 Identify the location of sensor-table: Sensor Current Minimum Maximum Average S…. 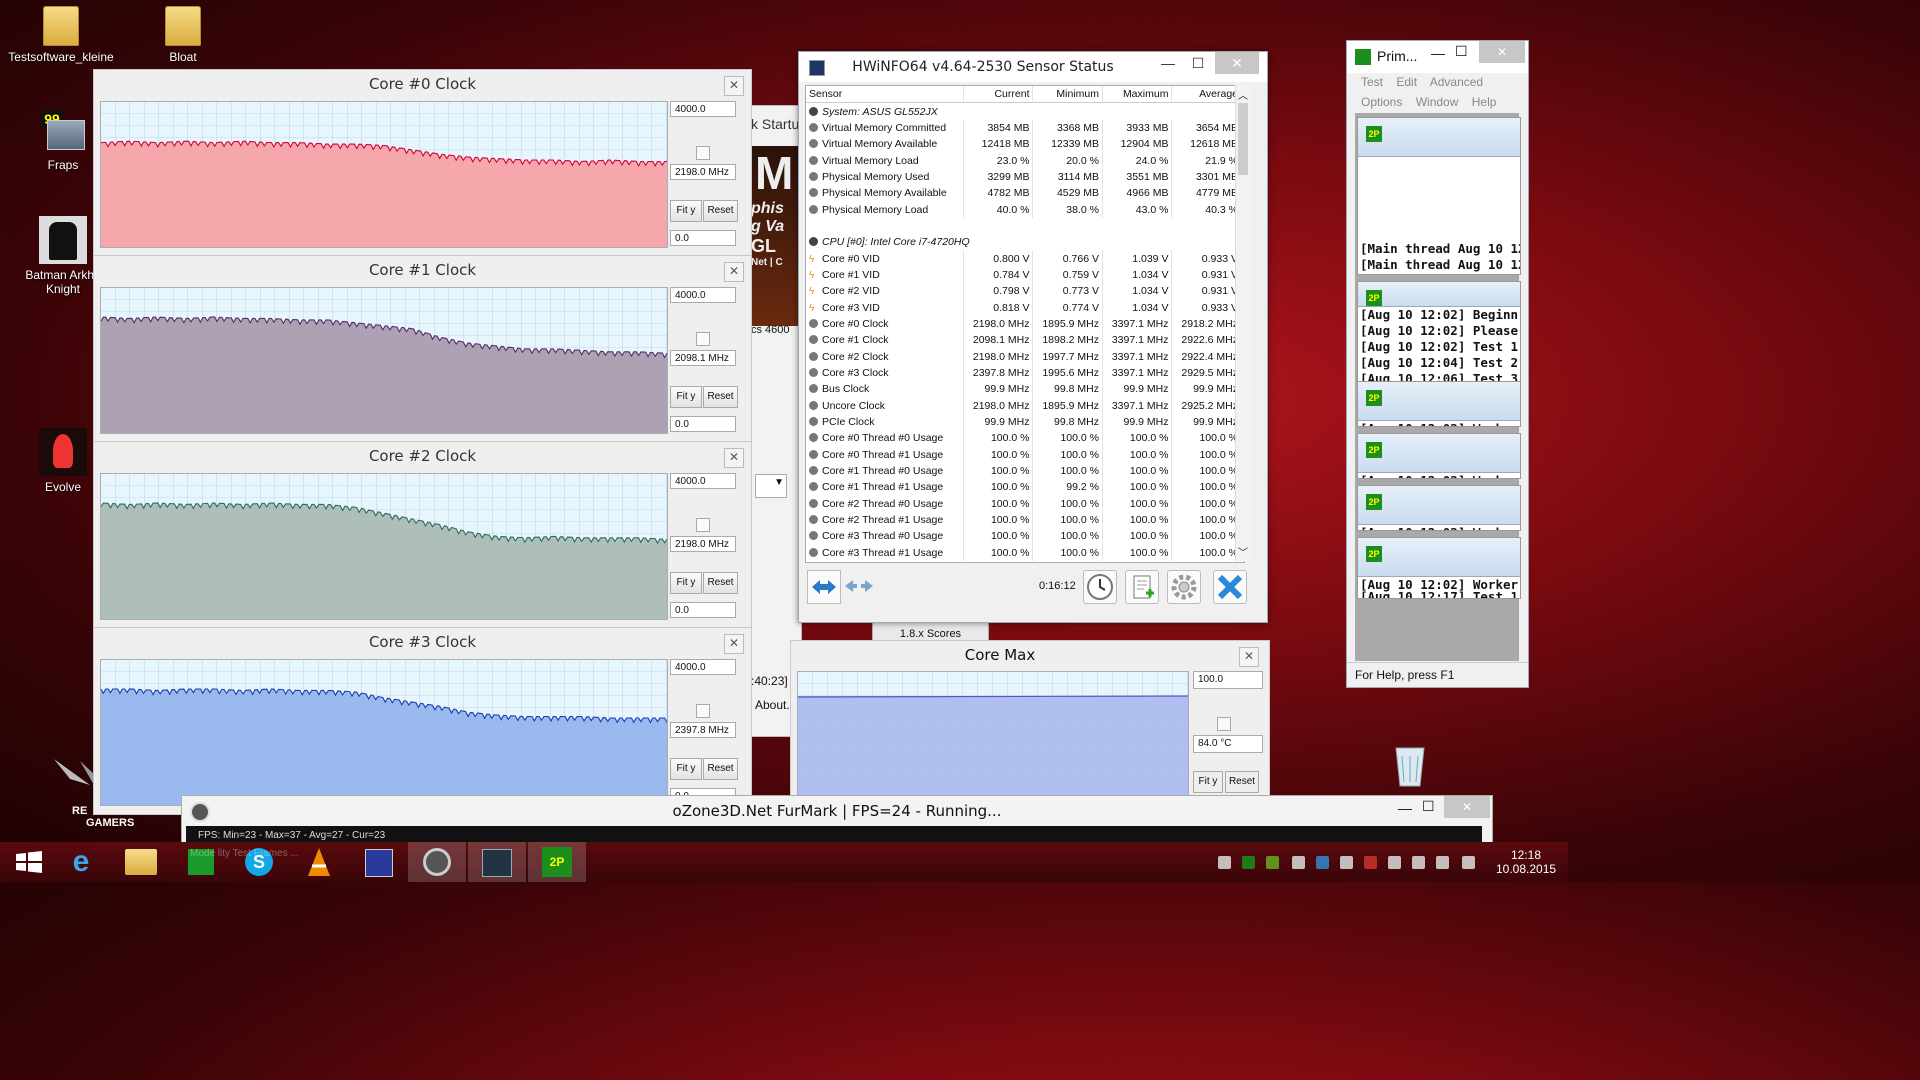
(1025, 324).